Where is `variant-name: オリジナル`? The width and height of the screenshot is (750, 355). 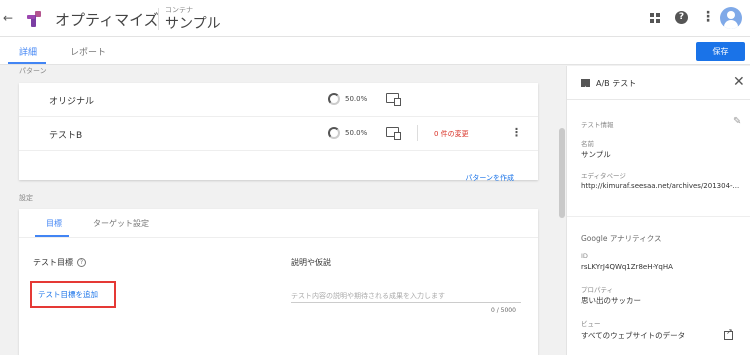
variant-name: オリジナル is located at coordinates (72, 102).